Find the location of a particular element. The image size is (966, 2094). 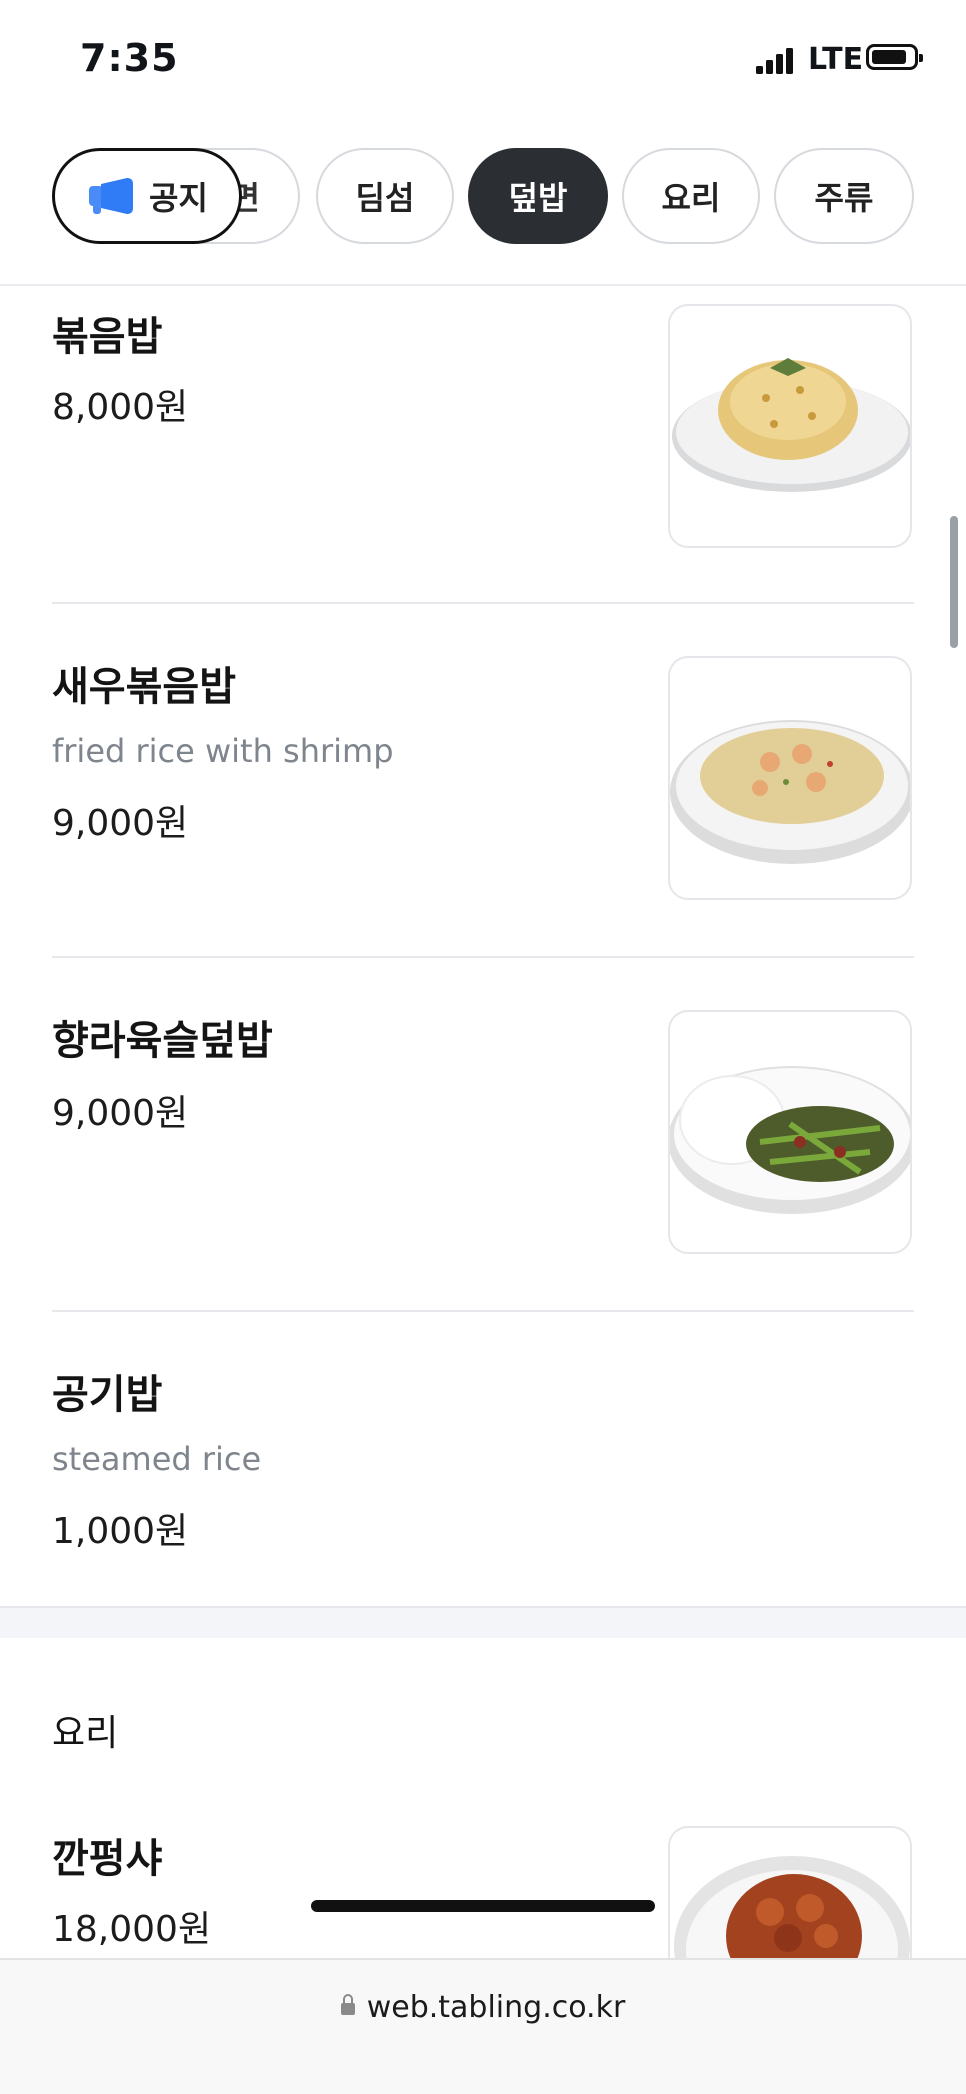

signal-icon is located at coordinates (774, 61).